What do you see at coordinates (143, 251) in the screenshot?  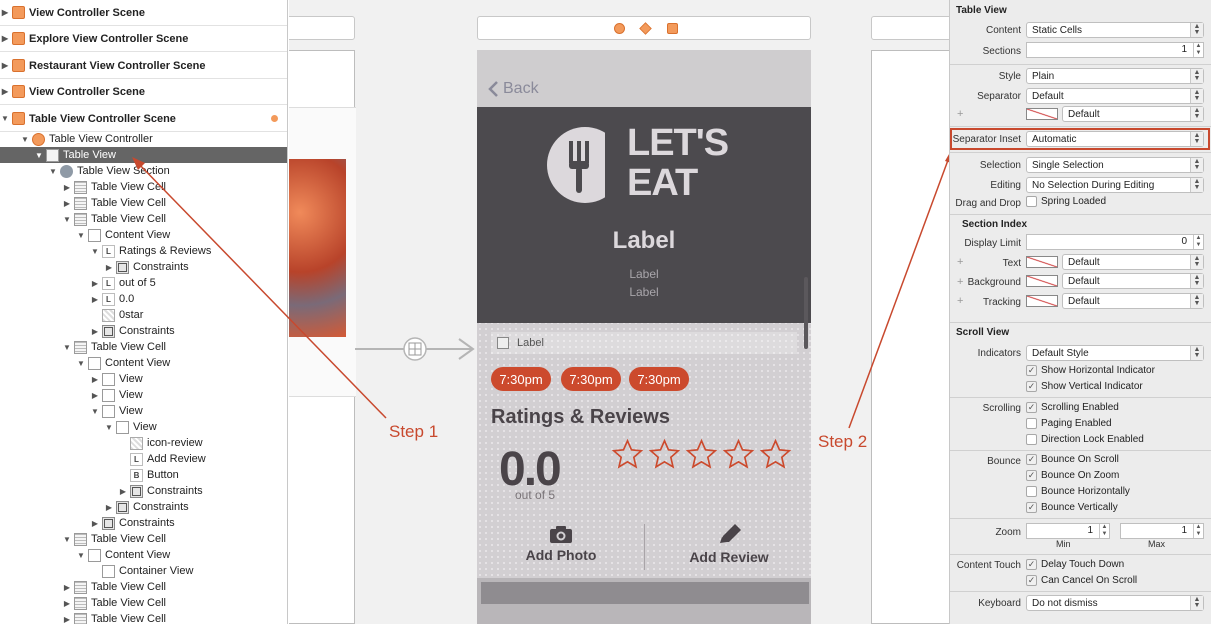 I see `tree-row: ▼ L Ratings & Reviews` at bounding box center [143, 251].